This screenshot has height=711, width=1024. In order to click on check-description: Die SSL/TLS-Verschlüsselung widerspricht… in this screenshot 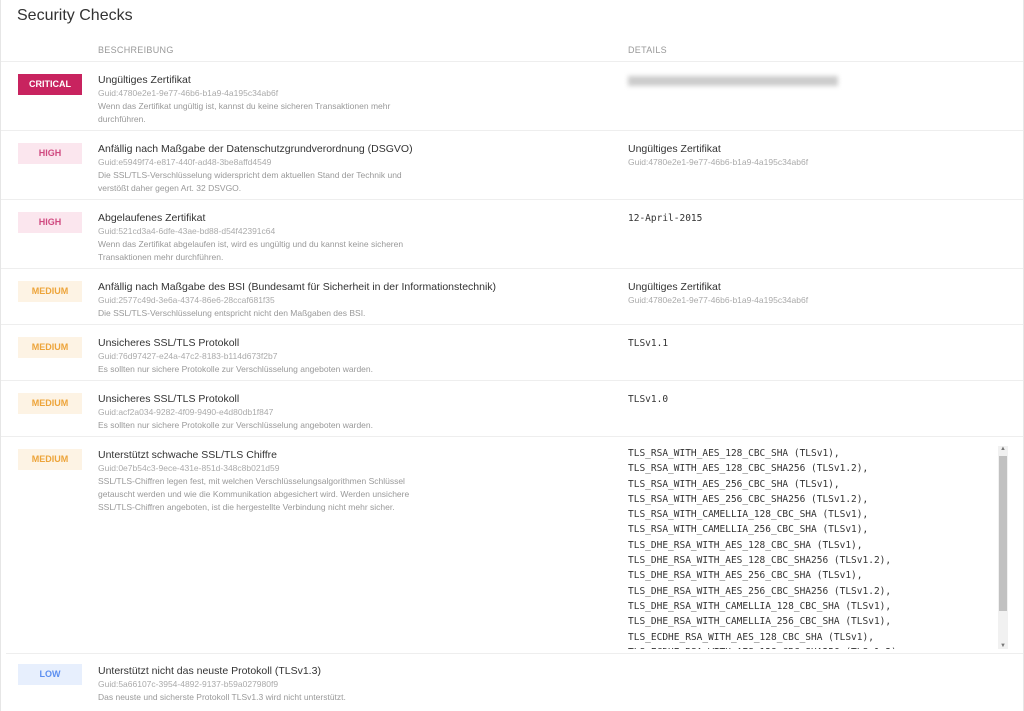, I will do `click(250, 181)`.